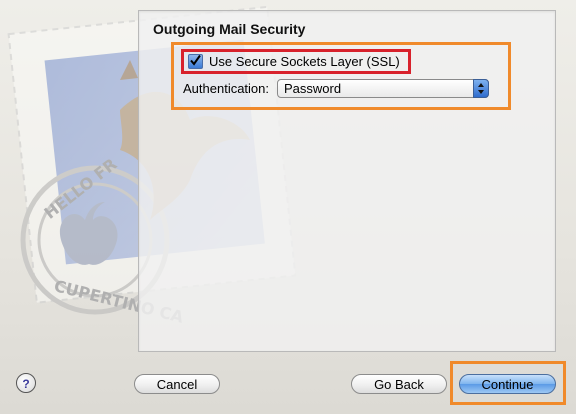 The width and height of the screenshot is (576, 414). What do you see at coordinates (229, 29) in the screenshot?
I see `section-title: Outgoing Mail Security` at bounding box center [229, 29].